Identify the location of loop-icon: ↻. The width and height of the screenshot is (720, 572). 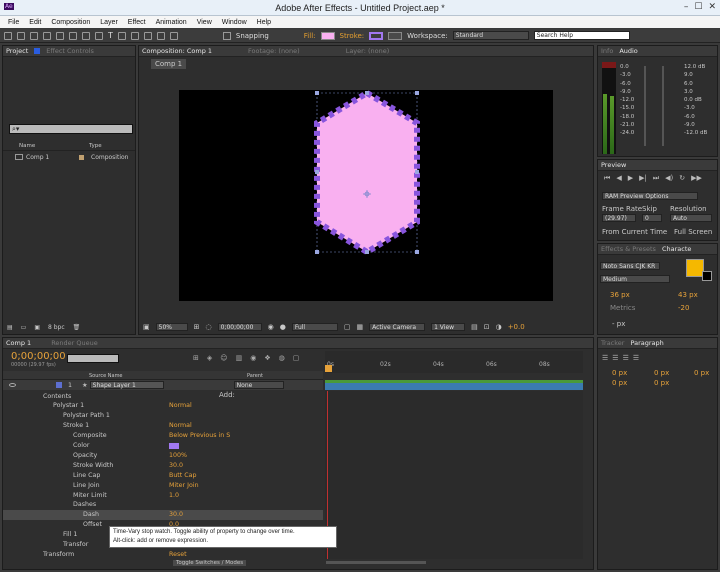
(682, 178).